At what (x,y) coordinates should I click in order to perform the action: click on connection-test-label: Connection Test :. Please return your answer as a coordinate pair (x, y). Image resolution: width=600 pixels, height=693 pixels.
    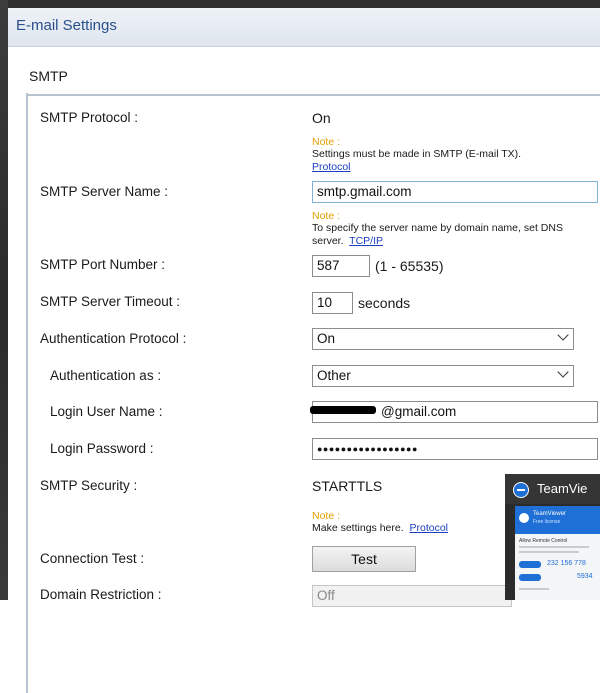
    Looking at the image, I should click on (92, 558).